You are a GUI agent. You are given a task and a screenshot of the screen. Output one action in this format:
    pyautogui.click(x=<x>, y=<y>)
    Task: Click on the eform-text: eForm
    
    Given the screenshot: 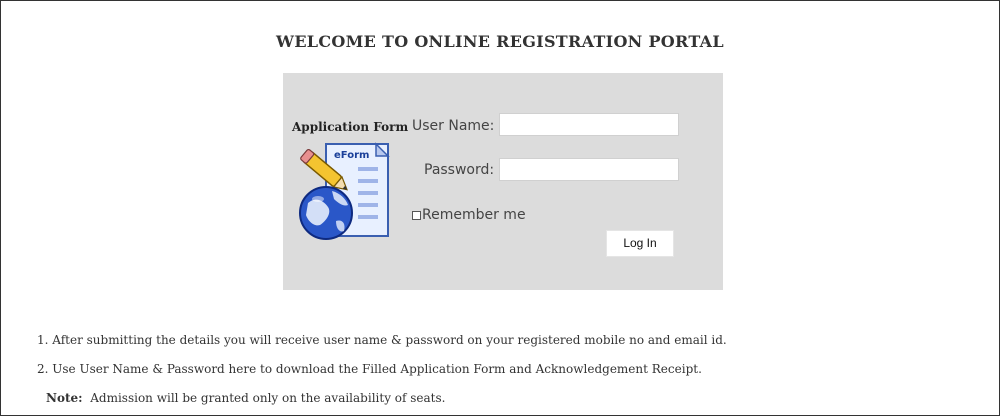 What is the action you would take?
    pyautogui.click(x=351, y=155)
    